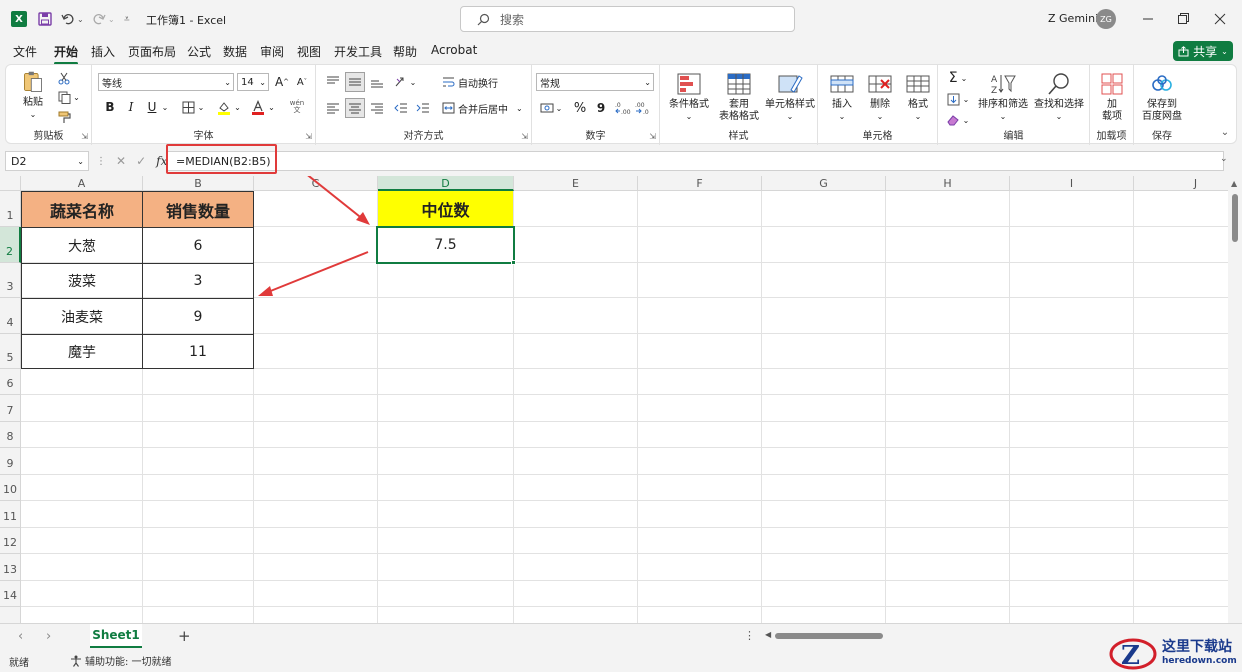 The image size is (1242, 672). What do you see at coordinates (263, 107) in the screenshot?
I see `font-color-button: ⌄` at bounding box center [263, 107].